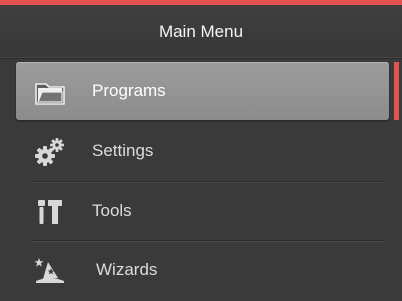 The height and width of the screenshot is (301, 402). What do you see at coordinates (127, 269) in the screenshot?
I see `menu-item-label: Wizards` at bounding box center [127, 269].